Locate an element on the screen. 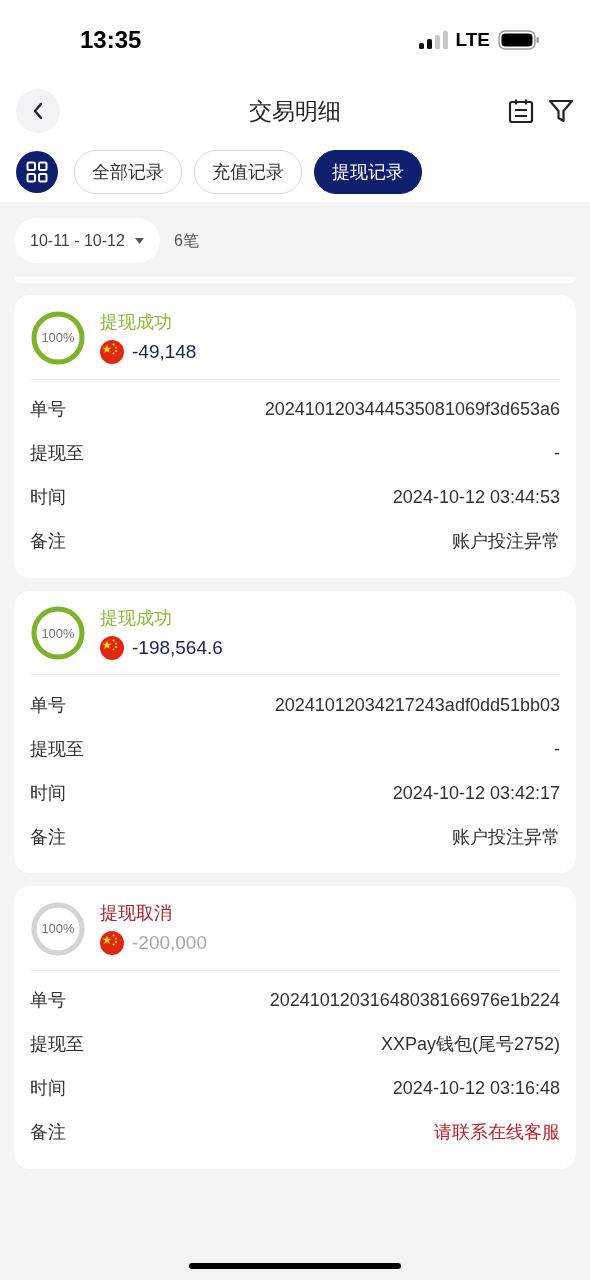 This screenshot has height=1280, width=590. filter-icon is located at coordinates (561, 111).